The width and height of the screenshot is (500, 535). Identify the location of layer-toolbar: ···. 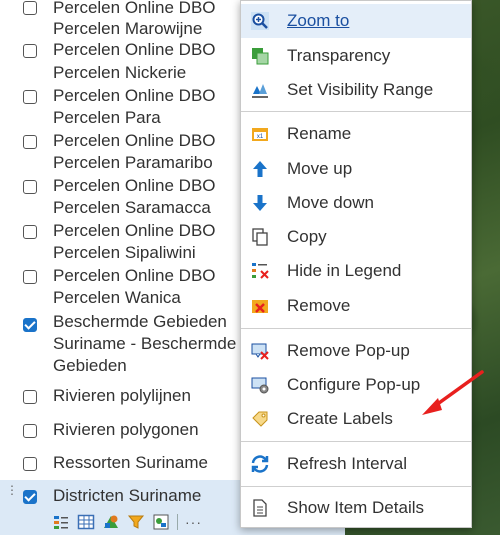
(127, 522).